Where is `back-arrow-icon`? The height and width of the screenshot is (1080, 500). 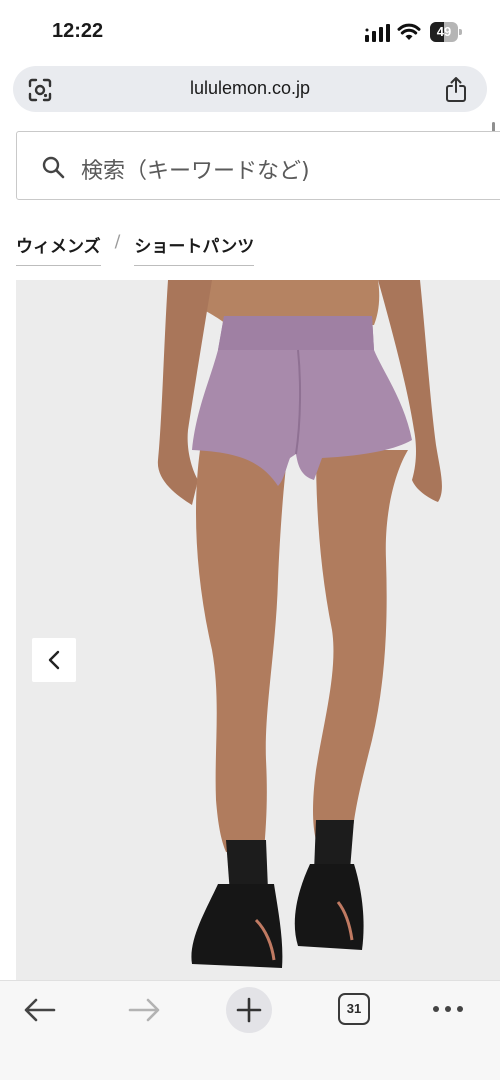 back-arrow-icon is located at coordinates (40, 1010).